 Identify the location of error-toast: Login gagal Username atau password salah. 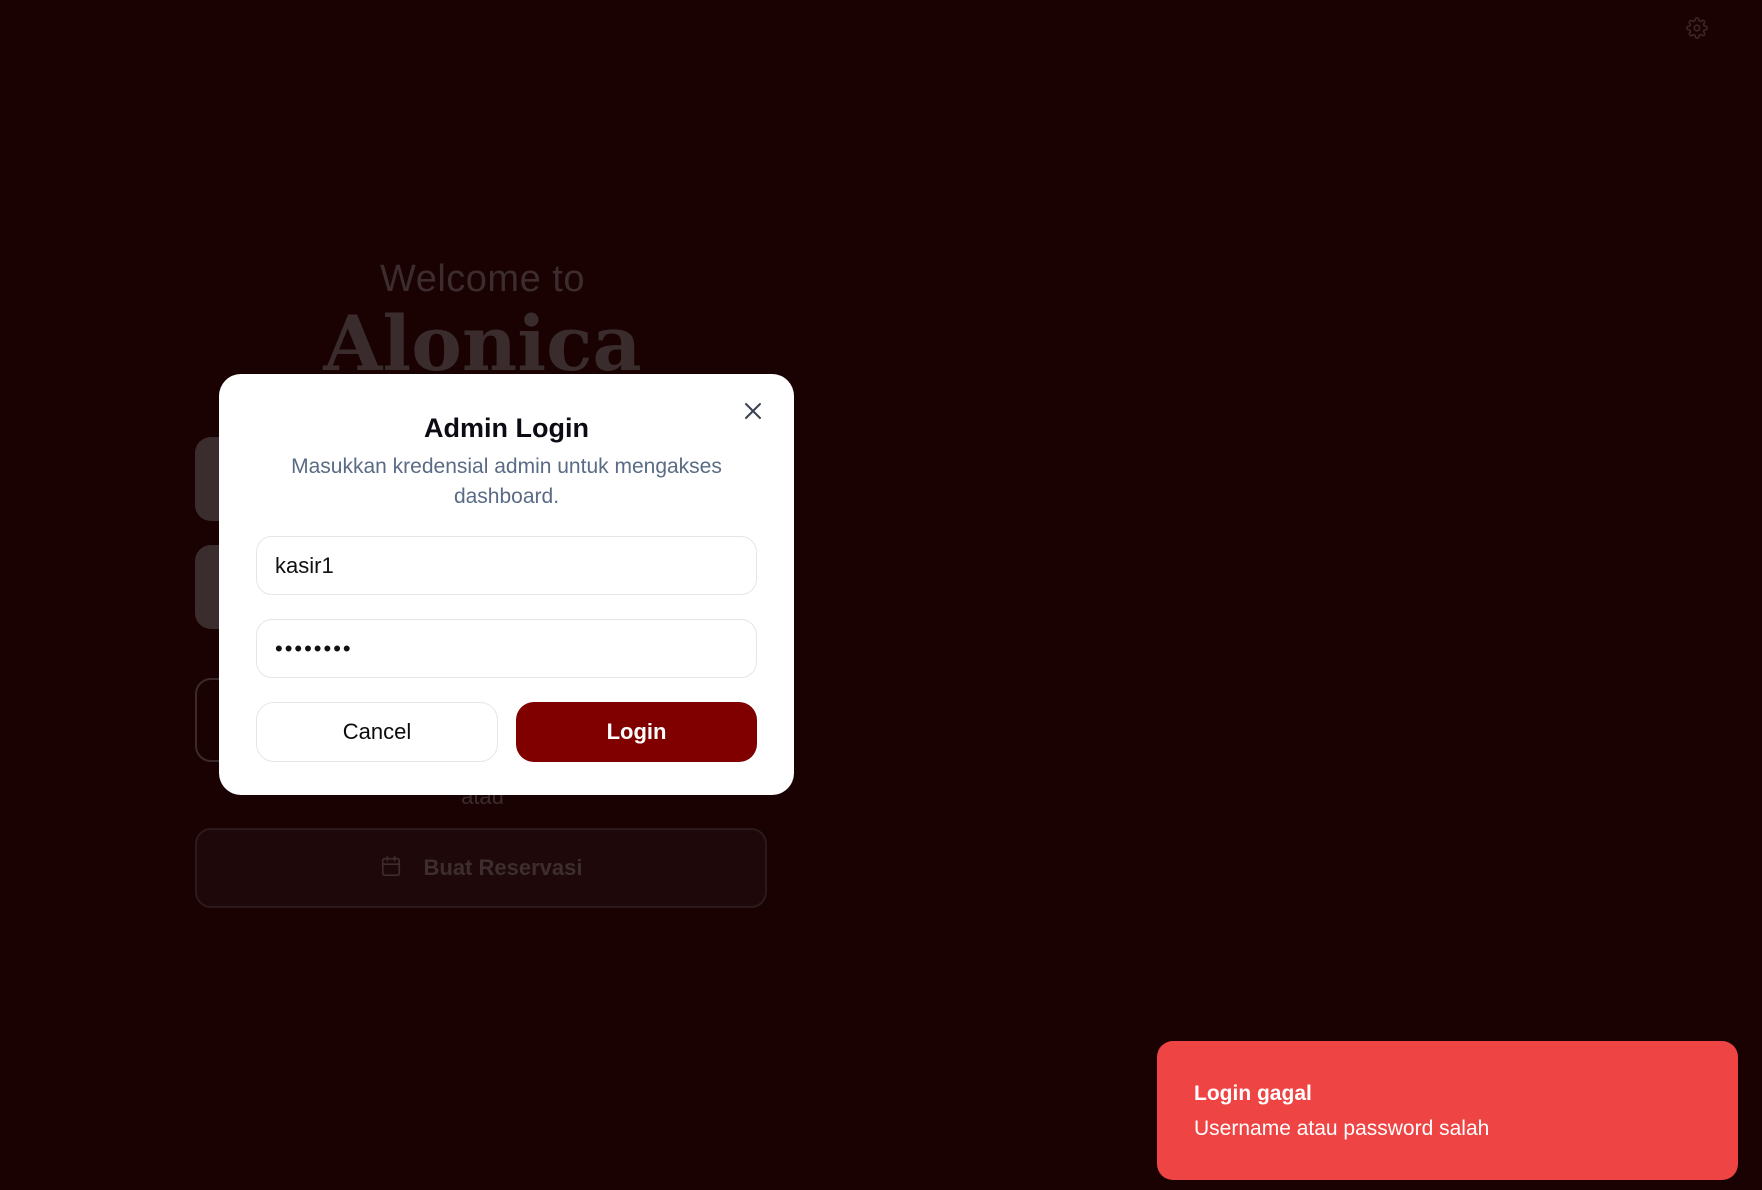
(1447, 1110).